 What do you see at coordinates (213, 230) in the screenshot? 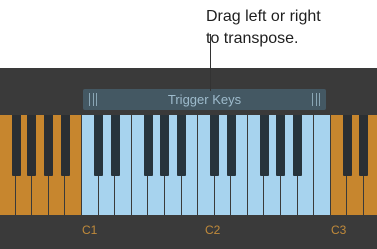
I see `octave-label-c2: C2` at bounding box center [213, 230].